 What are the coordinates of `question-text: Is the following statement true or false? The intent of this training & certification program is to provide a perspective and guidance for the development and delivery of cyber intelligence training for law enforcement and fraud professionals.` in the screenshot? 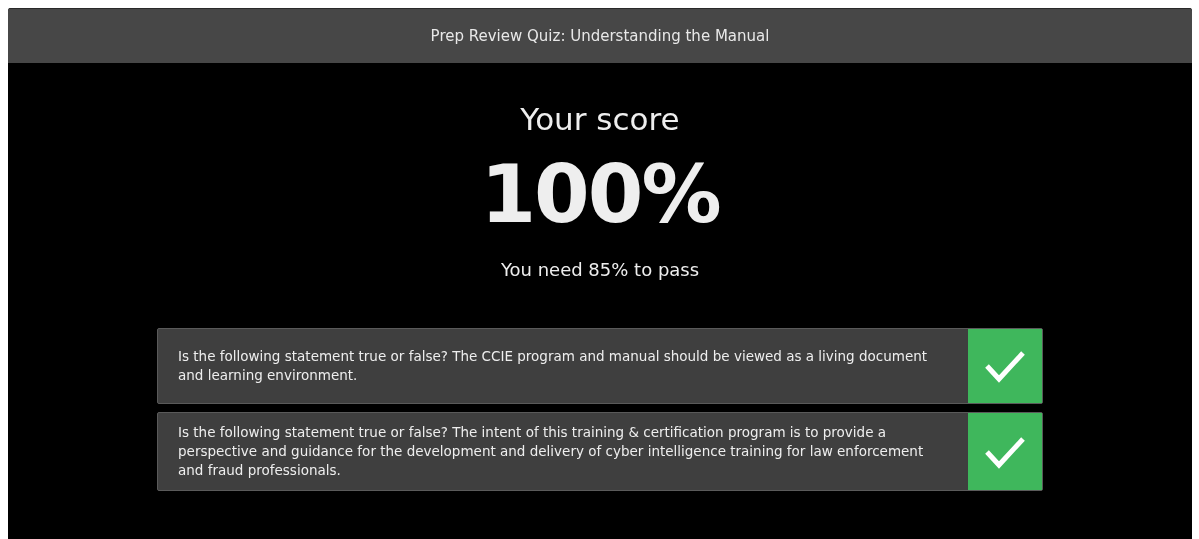 It's located at (551, 451).